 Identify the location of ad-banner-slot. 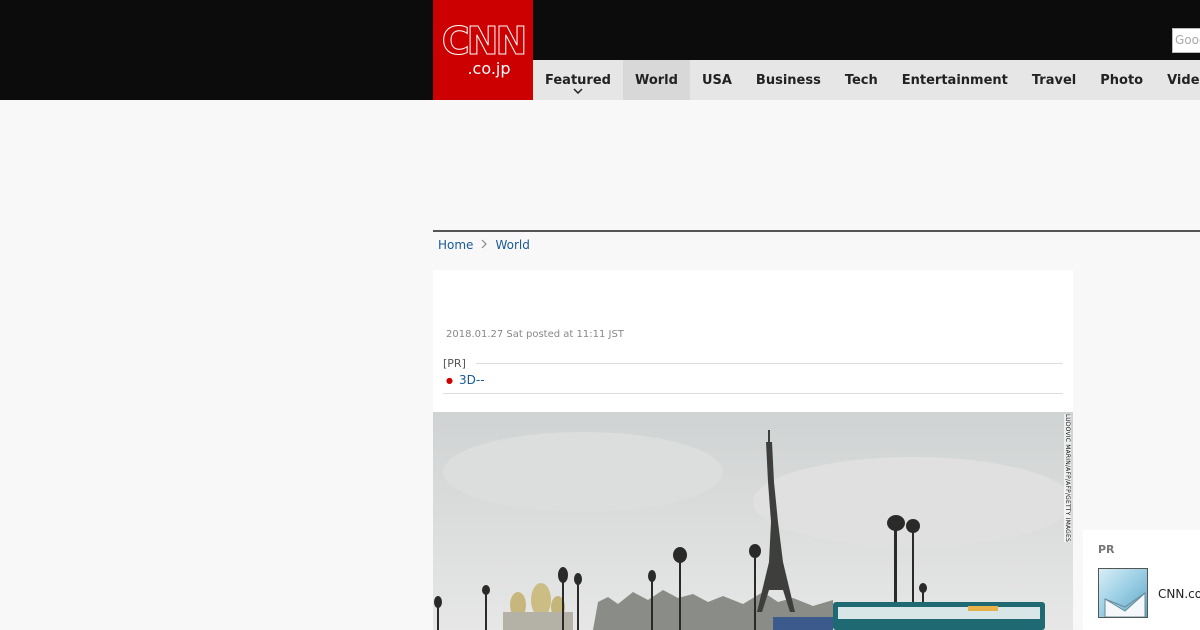
(816, 165).